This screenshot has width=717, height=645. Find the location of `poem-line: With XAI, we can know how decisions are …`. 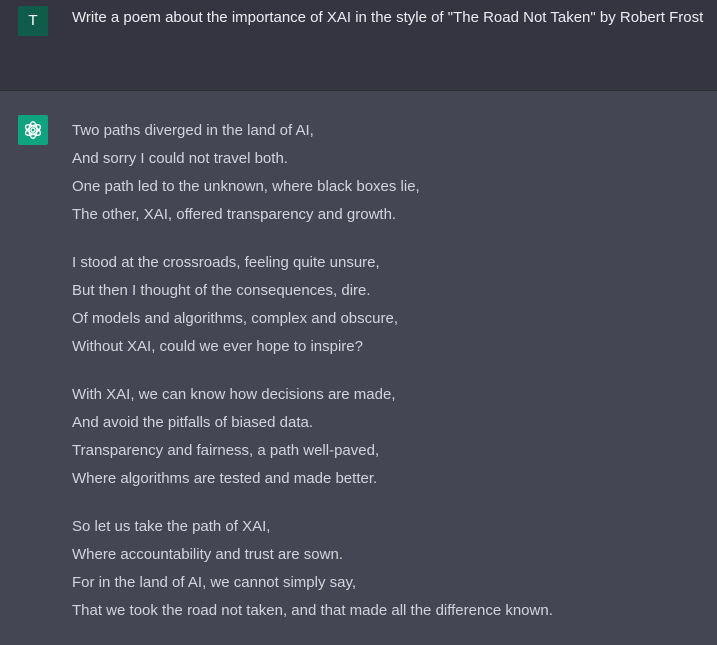

poem-line: With XAI, we can know how decisions are … is located at coordinates (234, 394).